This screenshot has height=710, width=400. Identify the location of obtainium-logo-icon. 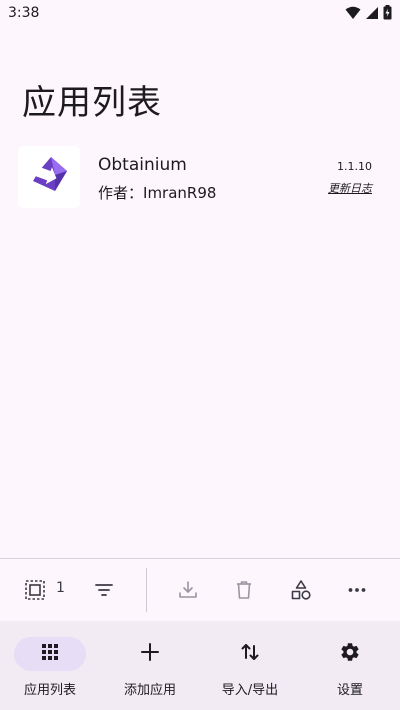
(49, 177).